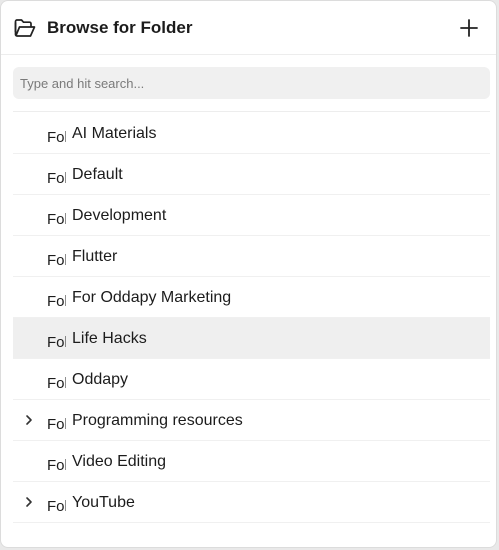  What do you see at coordinates (251, 420) in the screenshot?
I see `folder-row: Folder Programming resources` at bounding box center [251, 420].